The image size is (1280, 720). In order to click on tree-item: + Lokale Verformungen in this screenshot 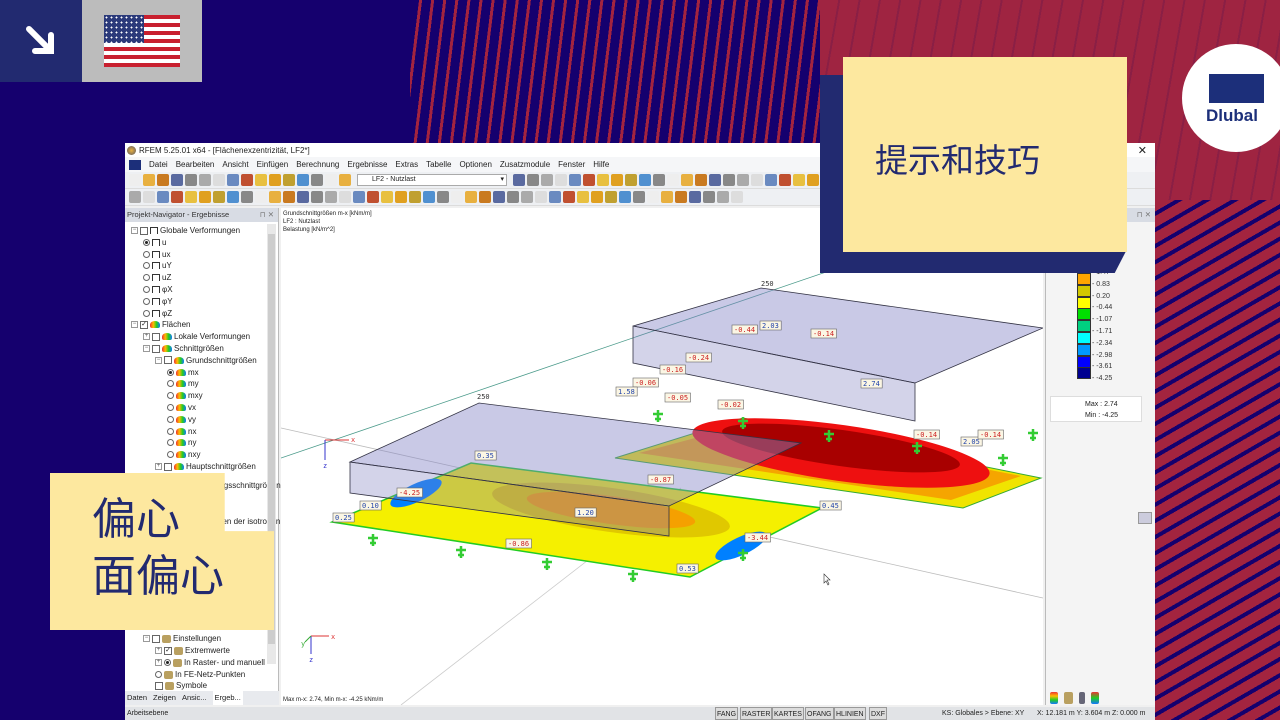, I will do `click(196, 336)`.